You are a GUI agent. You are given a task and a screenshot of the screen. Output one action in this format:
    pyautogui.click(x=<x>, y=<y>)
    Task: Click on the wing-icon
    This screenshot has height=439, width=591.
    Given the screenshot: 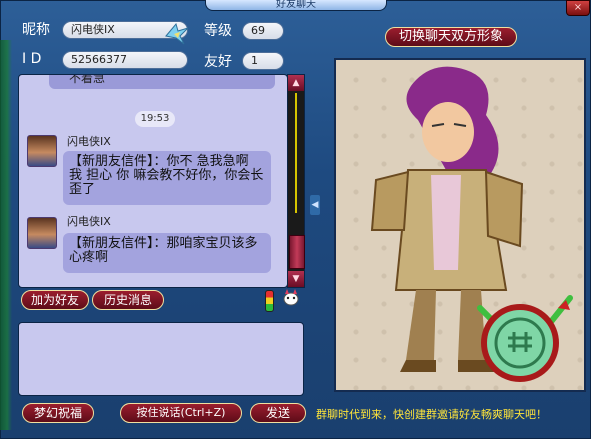 What is the action you would take?
    pyautogui.click(x=177, y=33)
    